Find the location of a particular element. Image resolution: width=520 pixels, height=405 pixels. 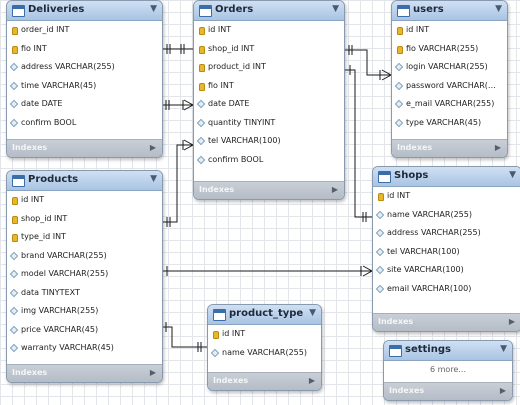

column-row: email VARCHAR(100) is located at coordinates (446, 289).